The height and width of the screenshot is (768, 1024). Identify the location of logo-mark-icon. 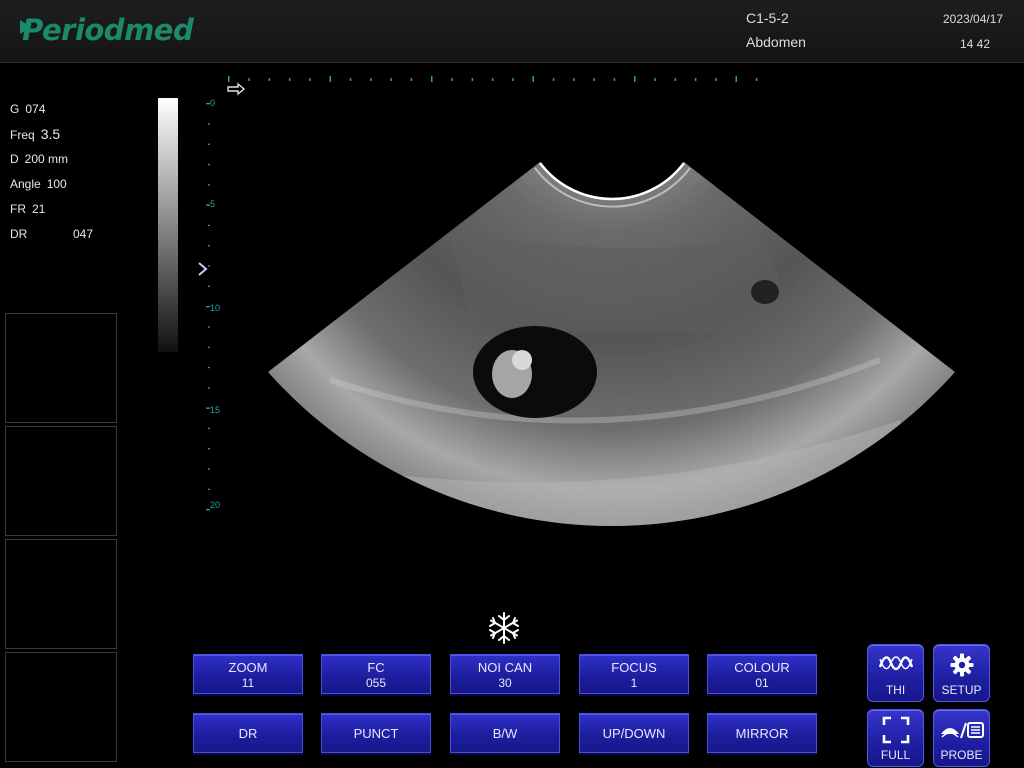
(25, 27).